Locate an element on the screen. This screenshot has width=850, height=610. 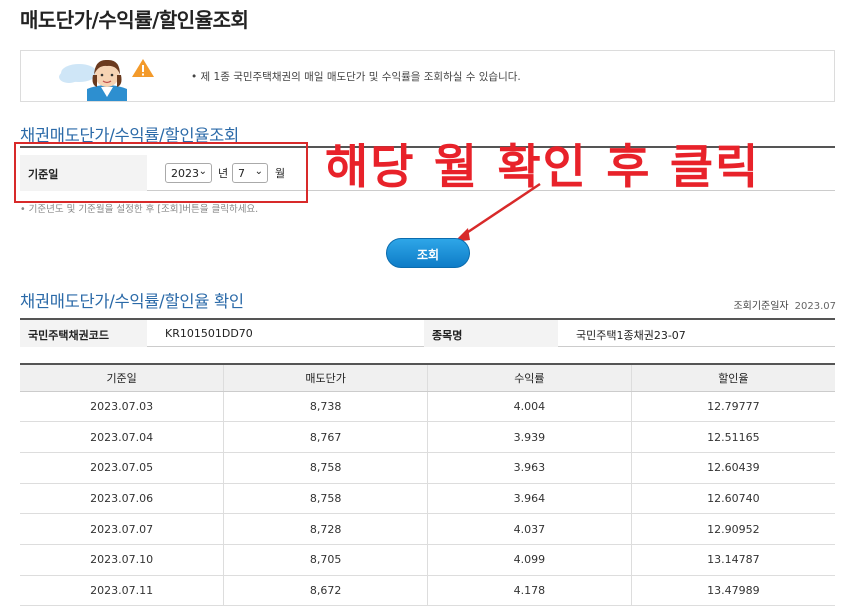
cell-yield: 3.964 is located at coordinates (529, 499).